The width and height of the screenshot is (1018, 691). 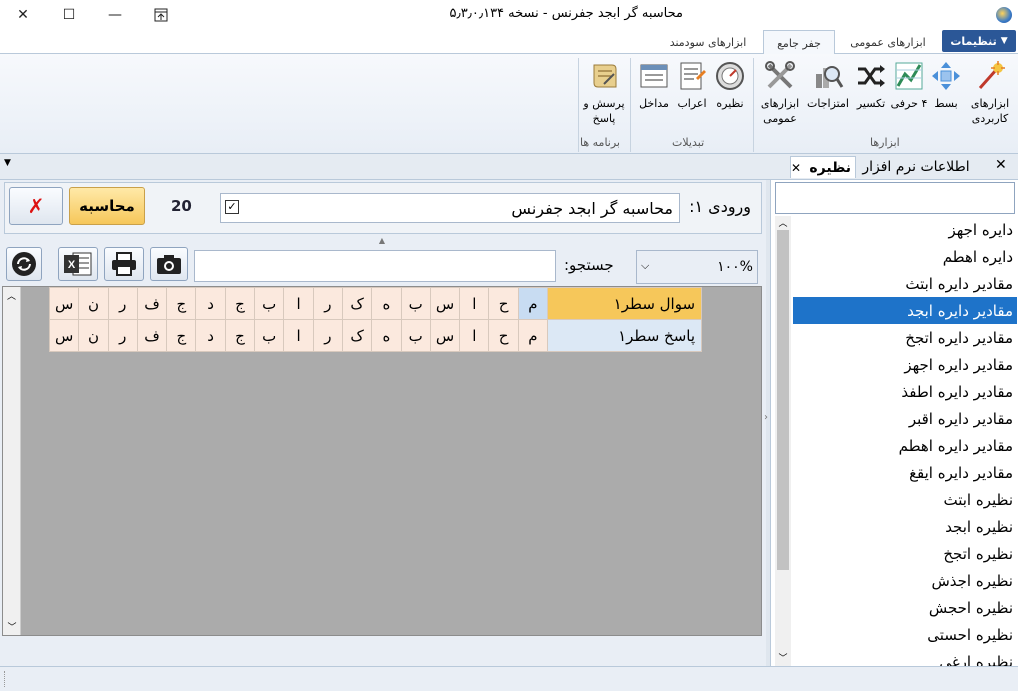 What do you see at coordinates (895, 198) in the screenshot?
I see `list-search-input` at bounding box center [895, 198].